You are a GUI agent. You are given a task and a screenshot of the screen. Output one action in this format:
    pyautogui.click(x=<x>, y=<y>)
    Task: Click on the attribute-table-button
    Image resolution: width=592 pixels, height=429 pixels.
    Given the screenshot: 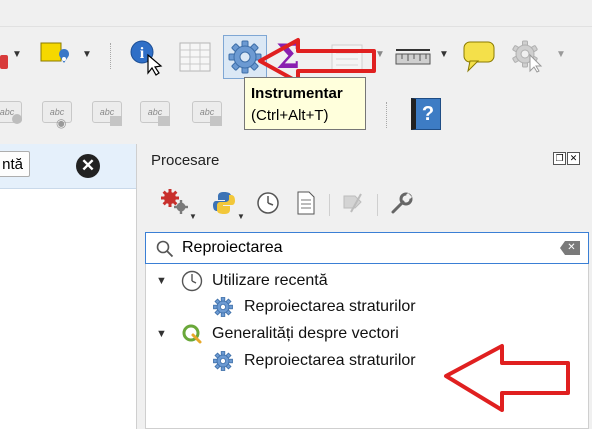 What is the action you would take?
    pyautogui.click(x=195, y=59)
    